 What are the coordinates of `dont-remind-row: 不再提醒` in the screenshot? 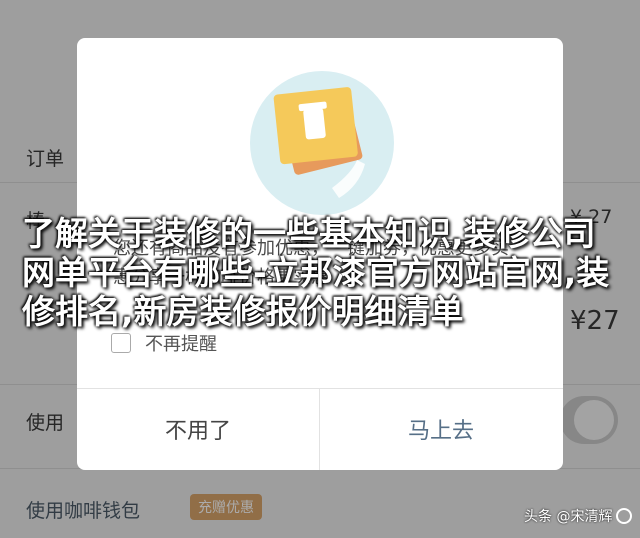 It's located at (164, 343).